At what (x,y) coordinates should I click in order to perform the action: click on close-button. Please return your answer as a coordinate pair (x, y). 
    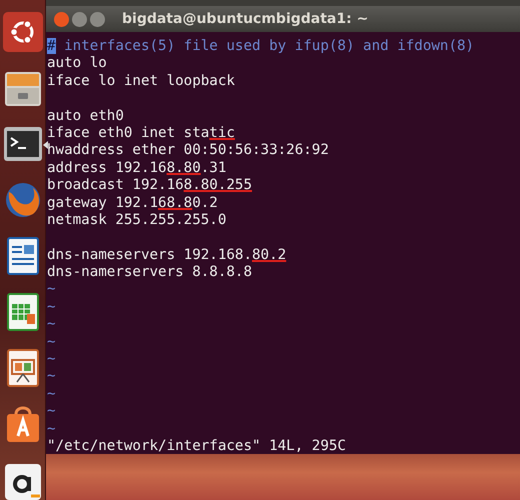
    Looking at the image, I should click on (61, 19).